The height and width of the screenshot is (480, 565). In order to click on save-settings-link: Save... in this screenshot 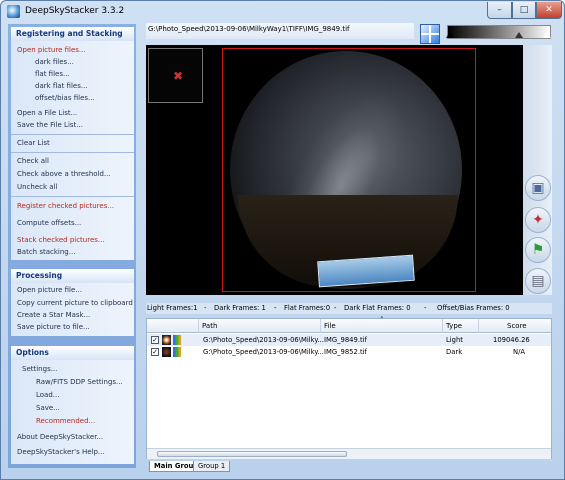, I will do `click(48, 408)`.